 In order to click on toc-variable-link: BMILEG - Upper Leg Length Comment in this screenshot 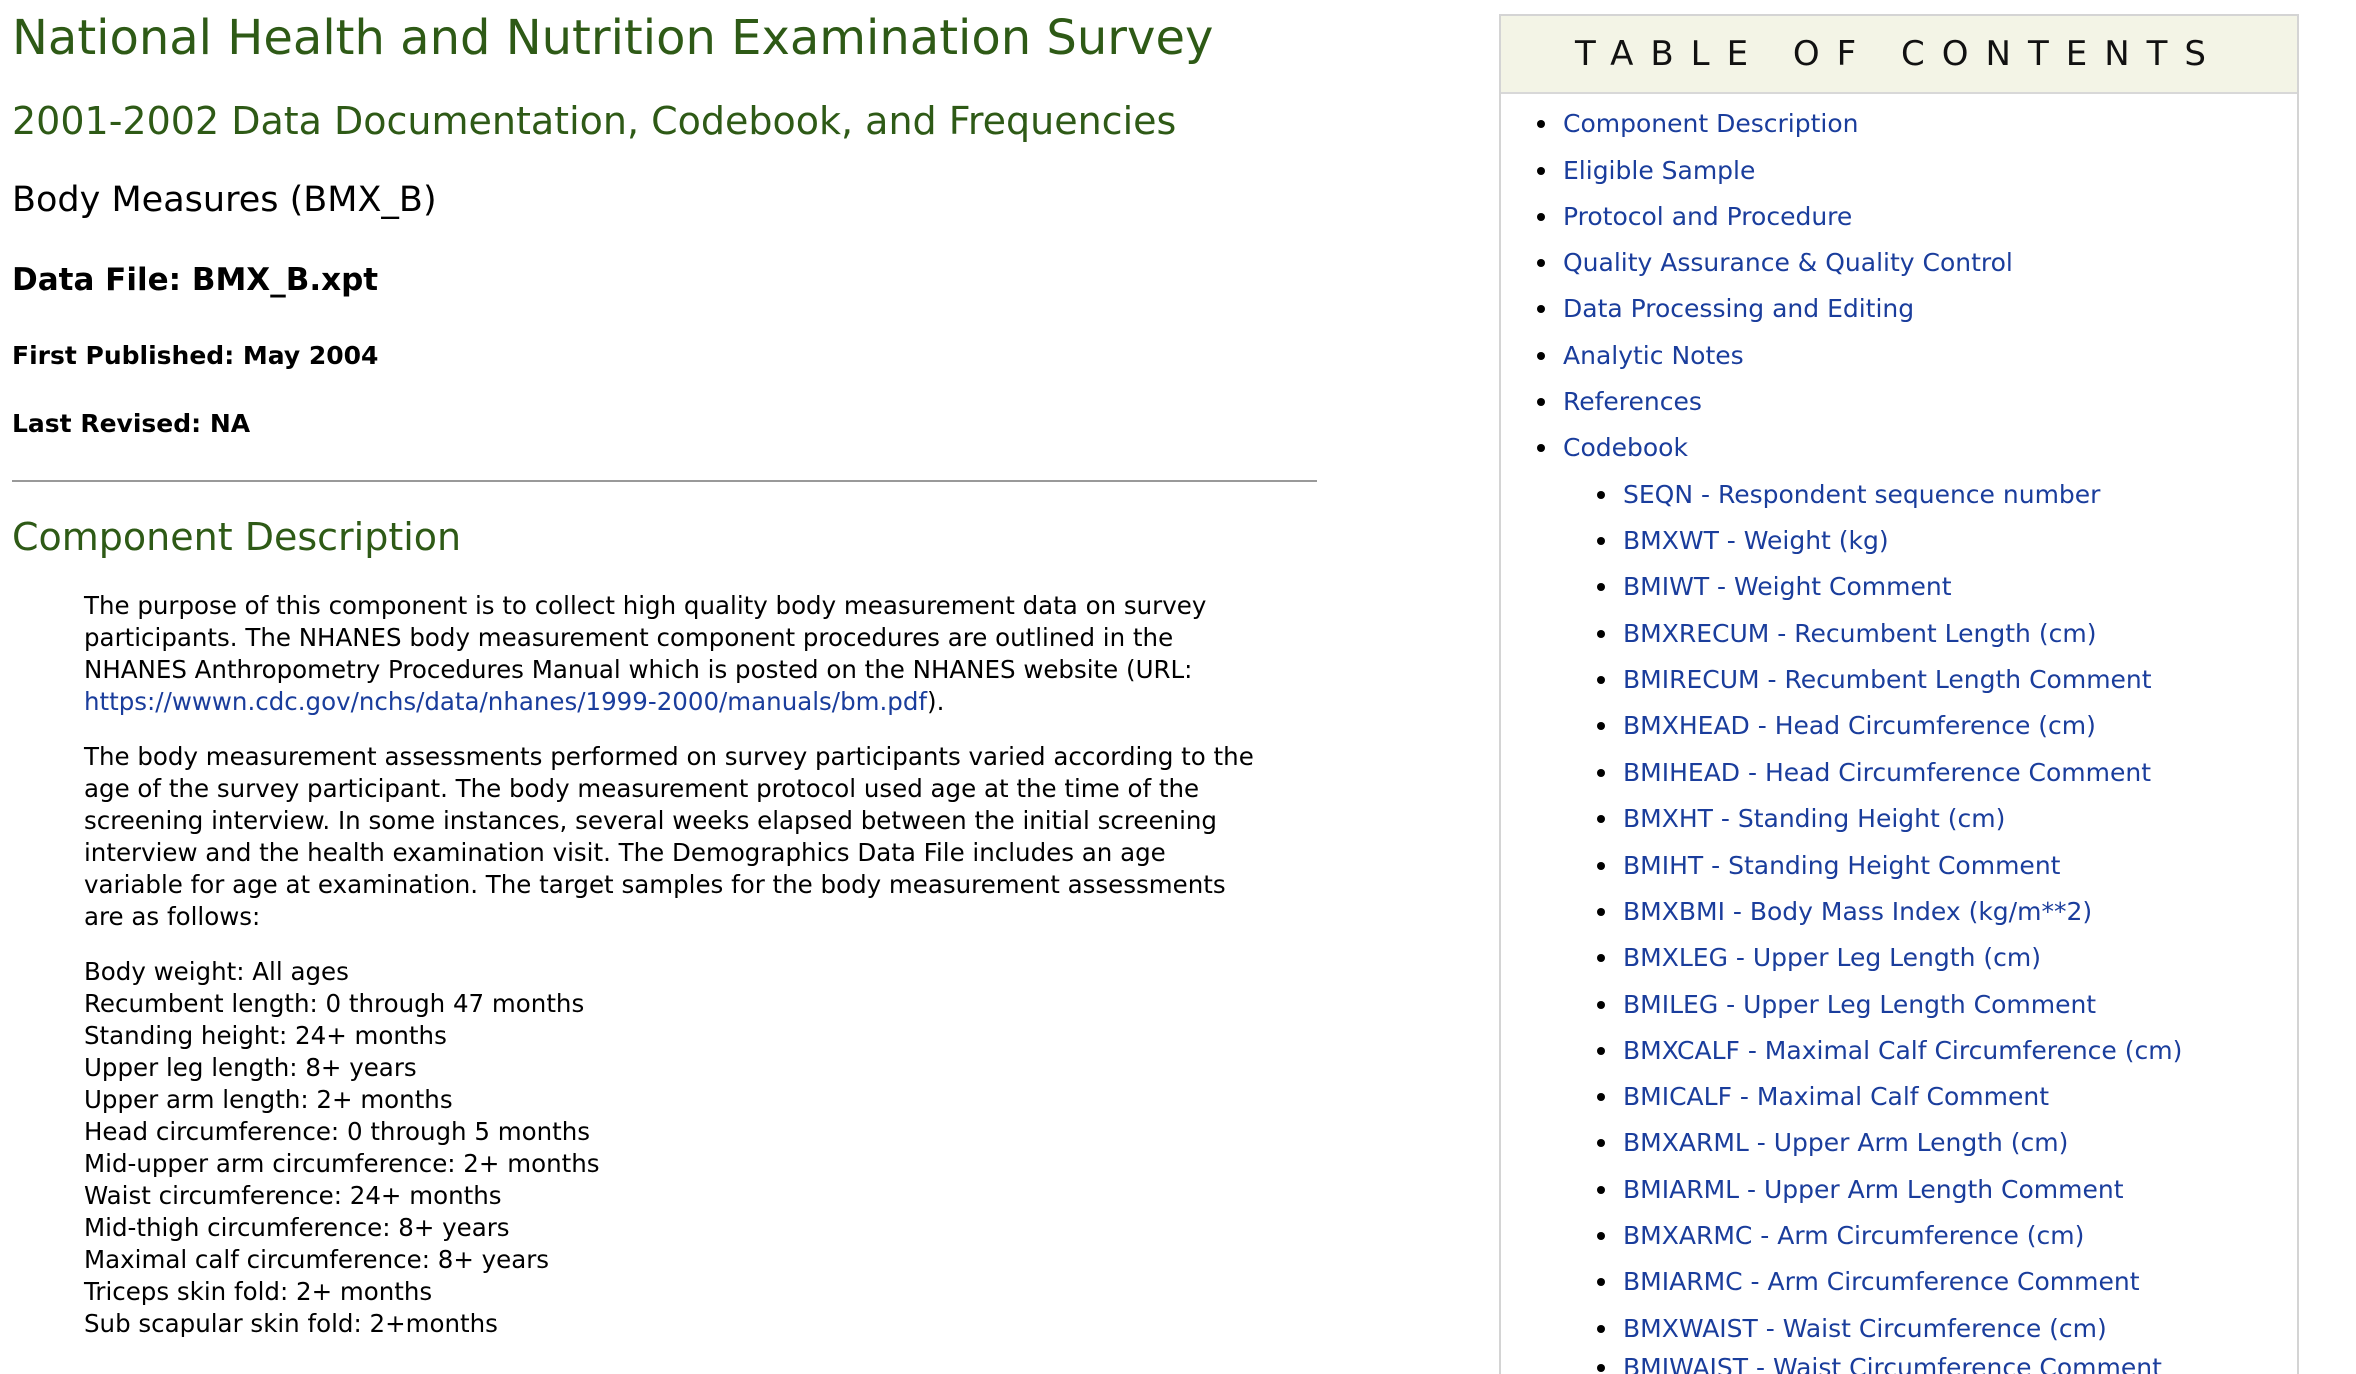, I will do `click(1847, 1005)`.